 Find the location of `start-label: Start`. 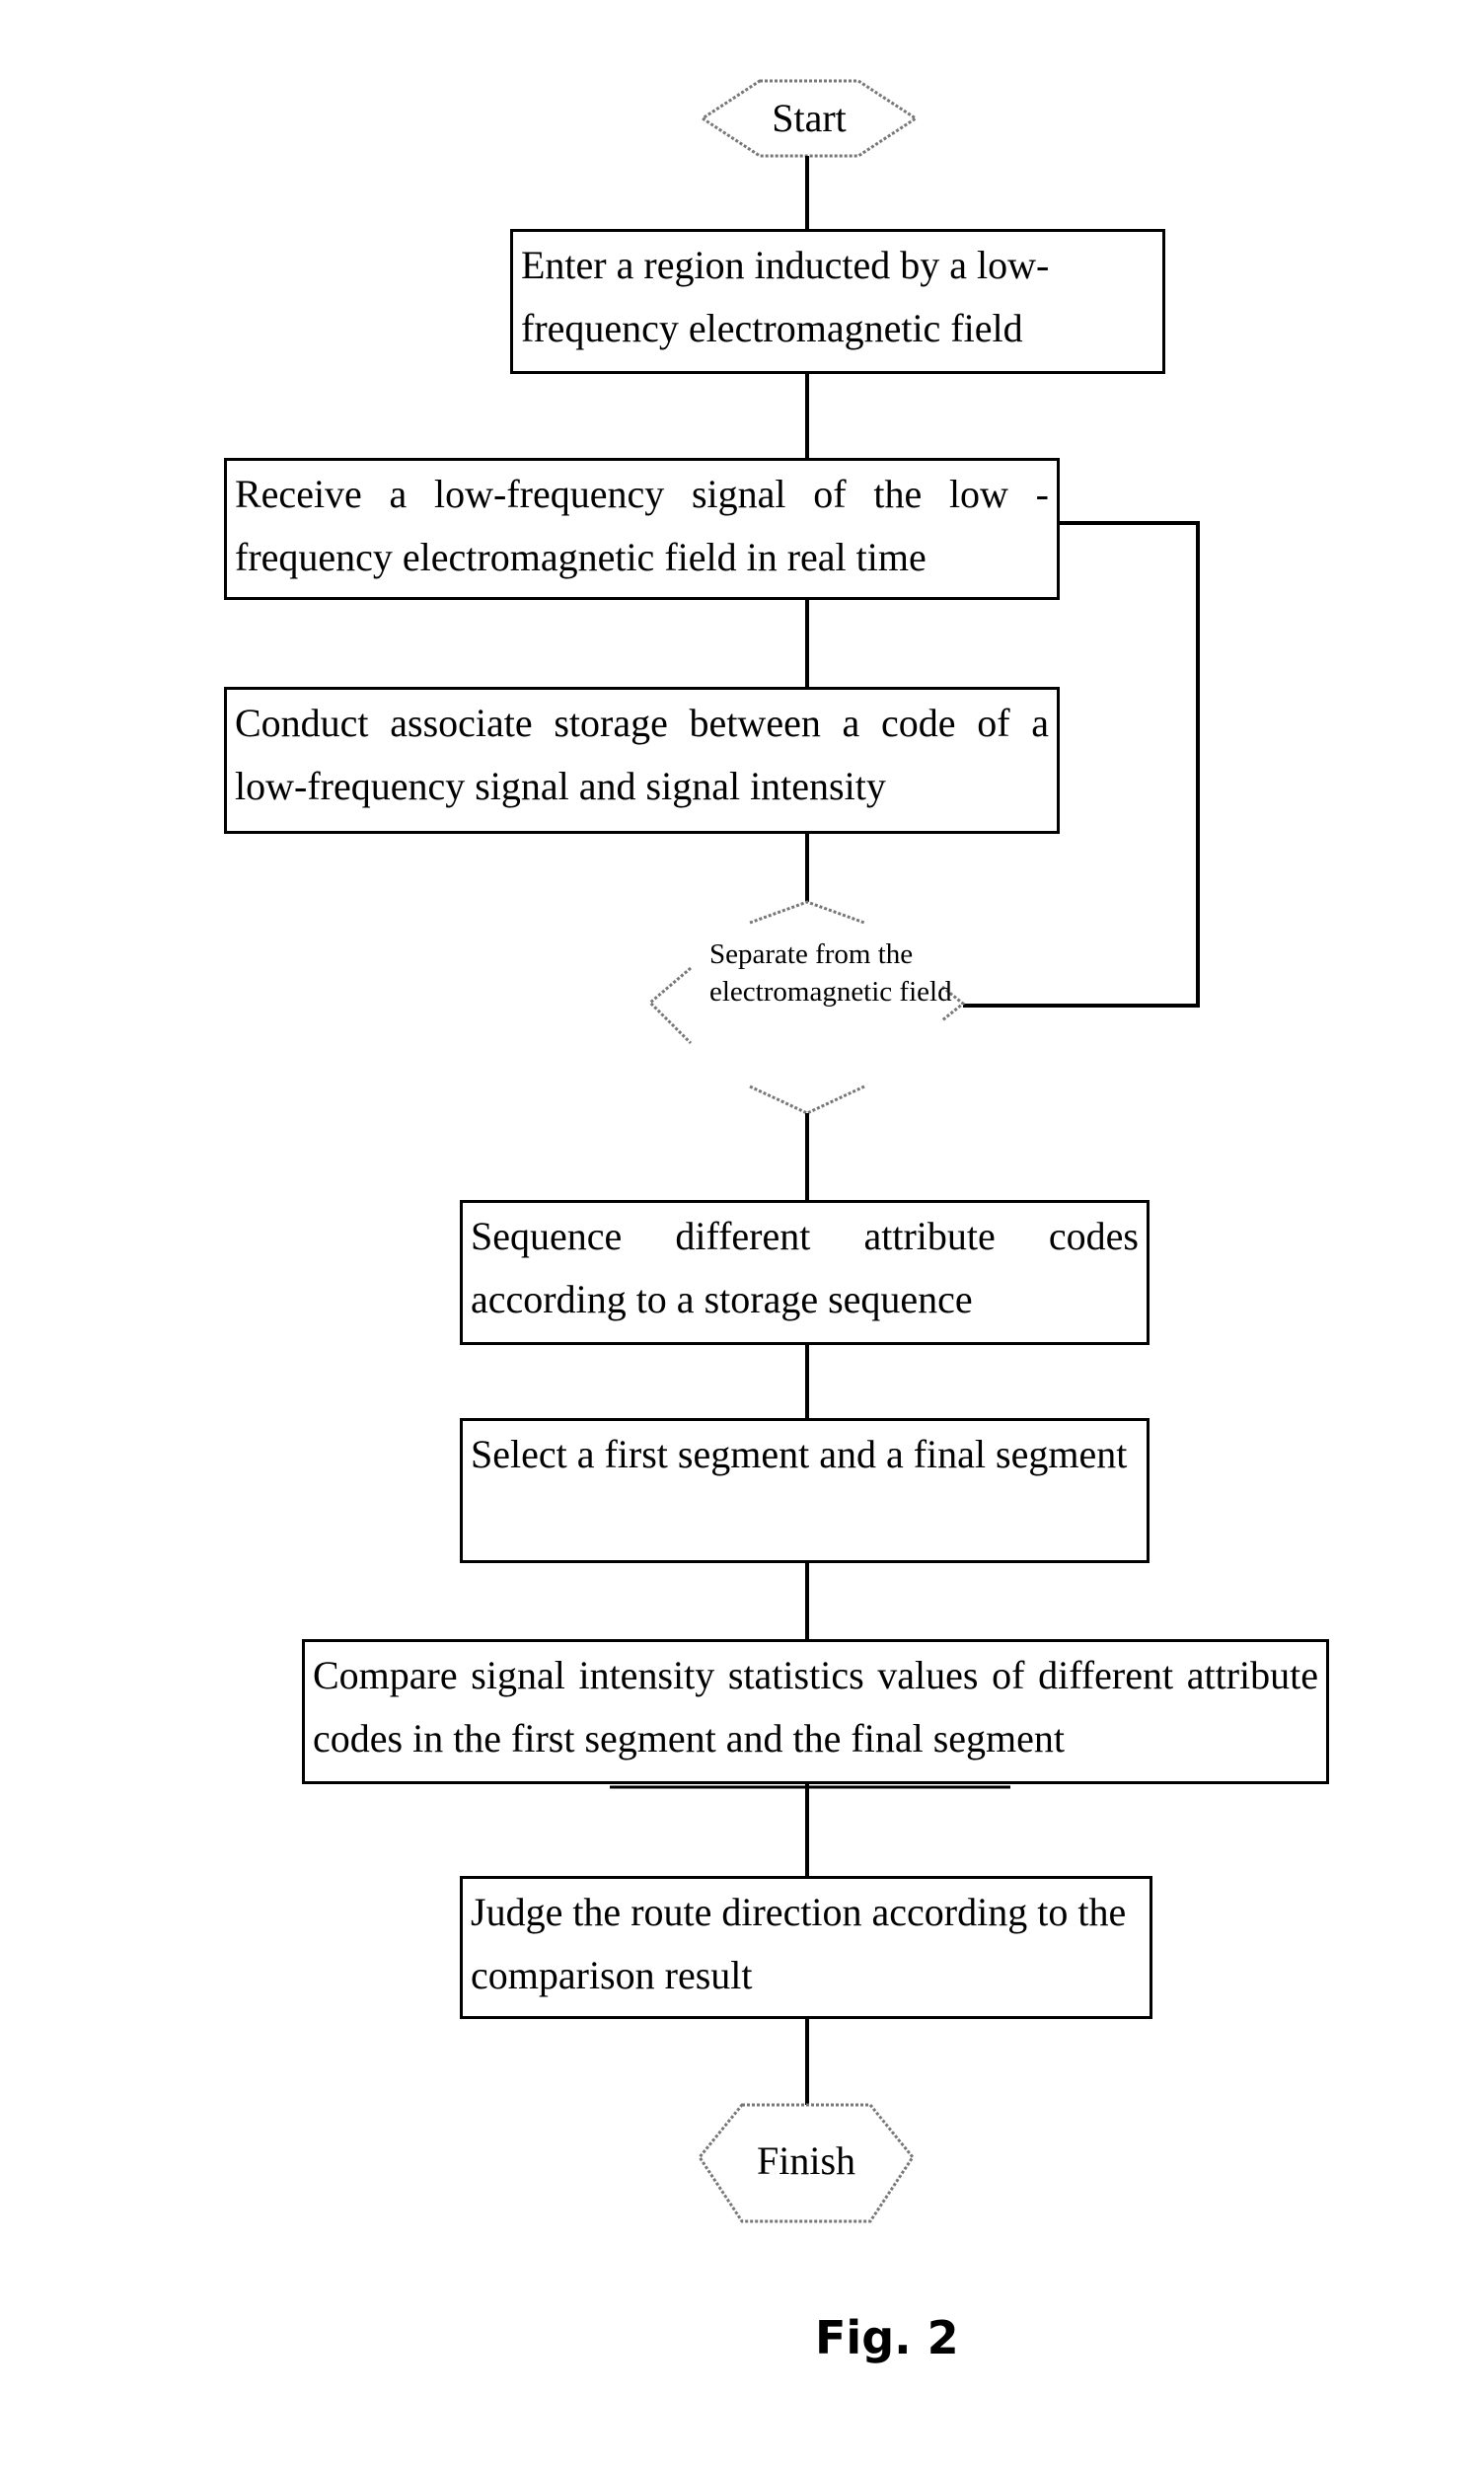

start-label: Start is located at coordinates (809, 118).